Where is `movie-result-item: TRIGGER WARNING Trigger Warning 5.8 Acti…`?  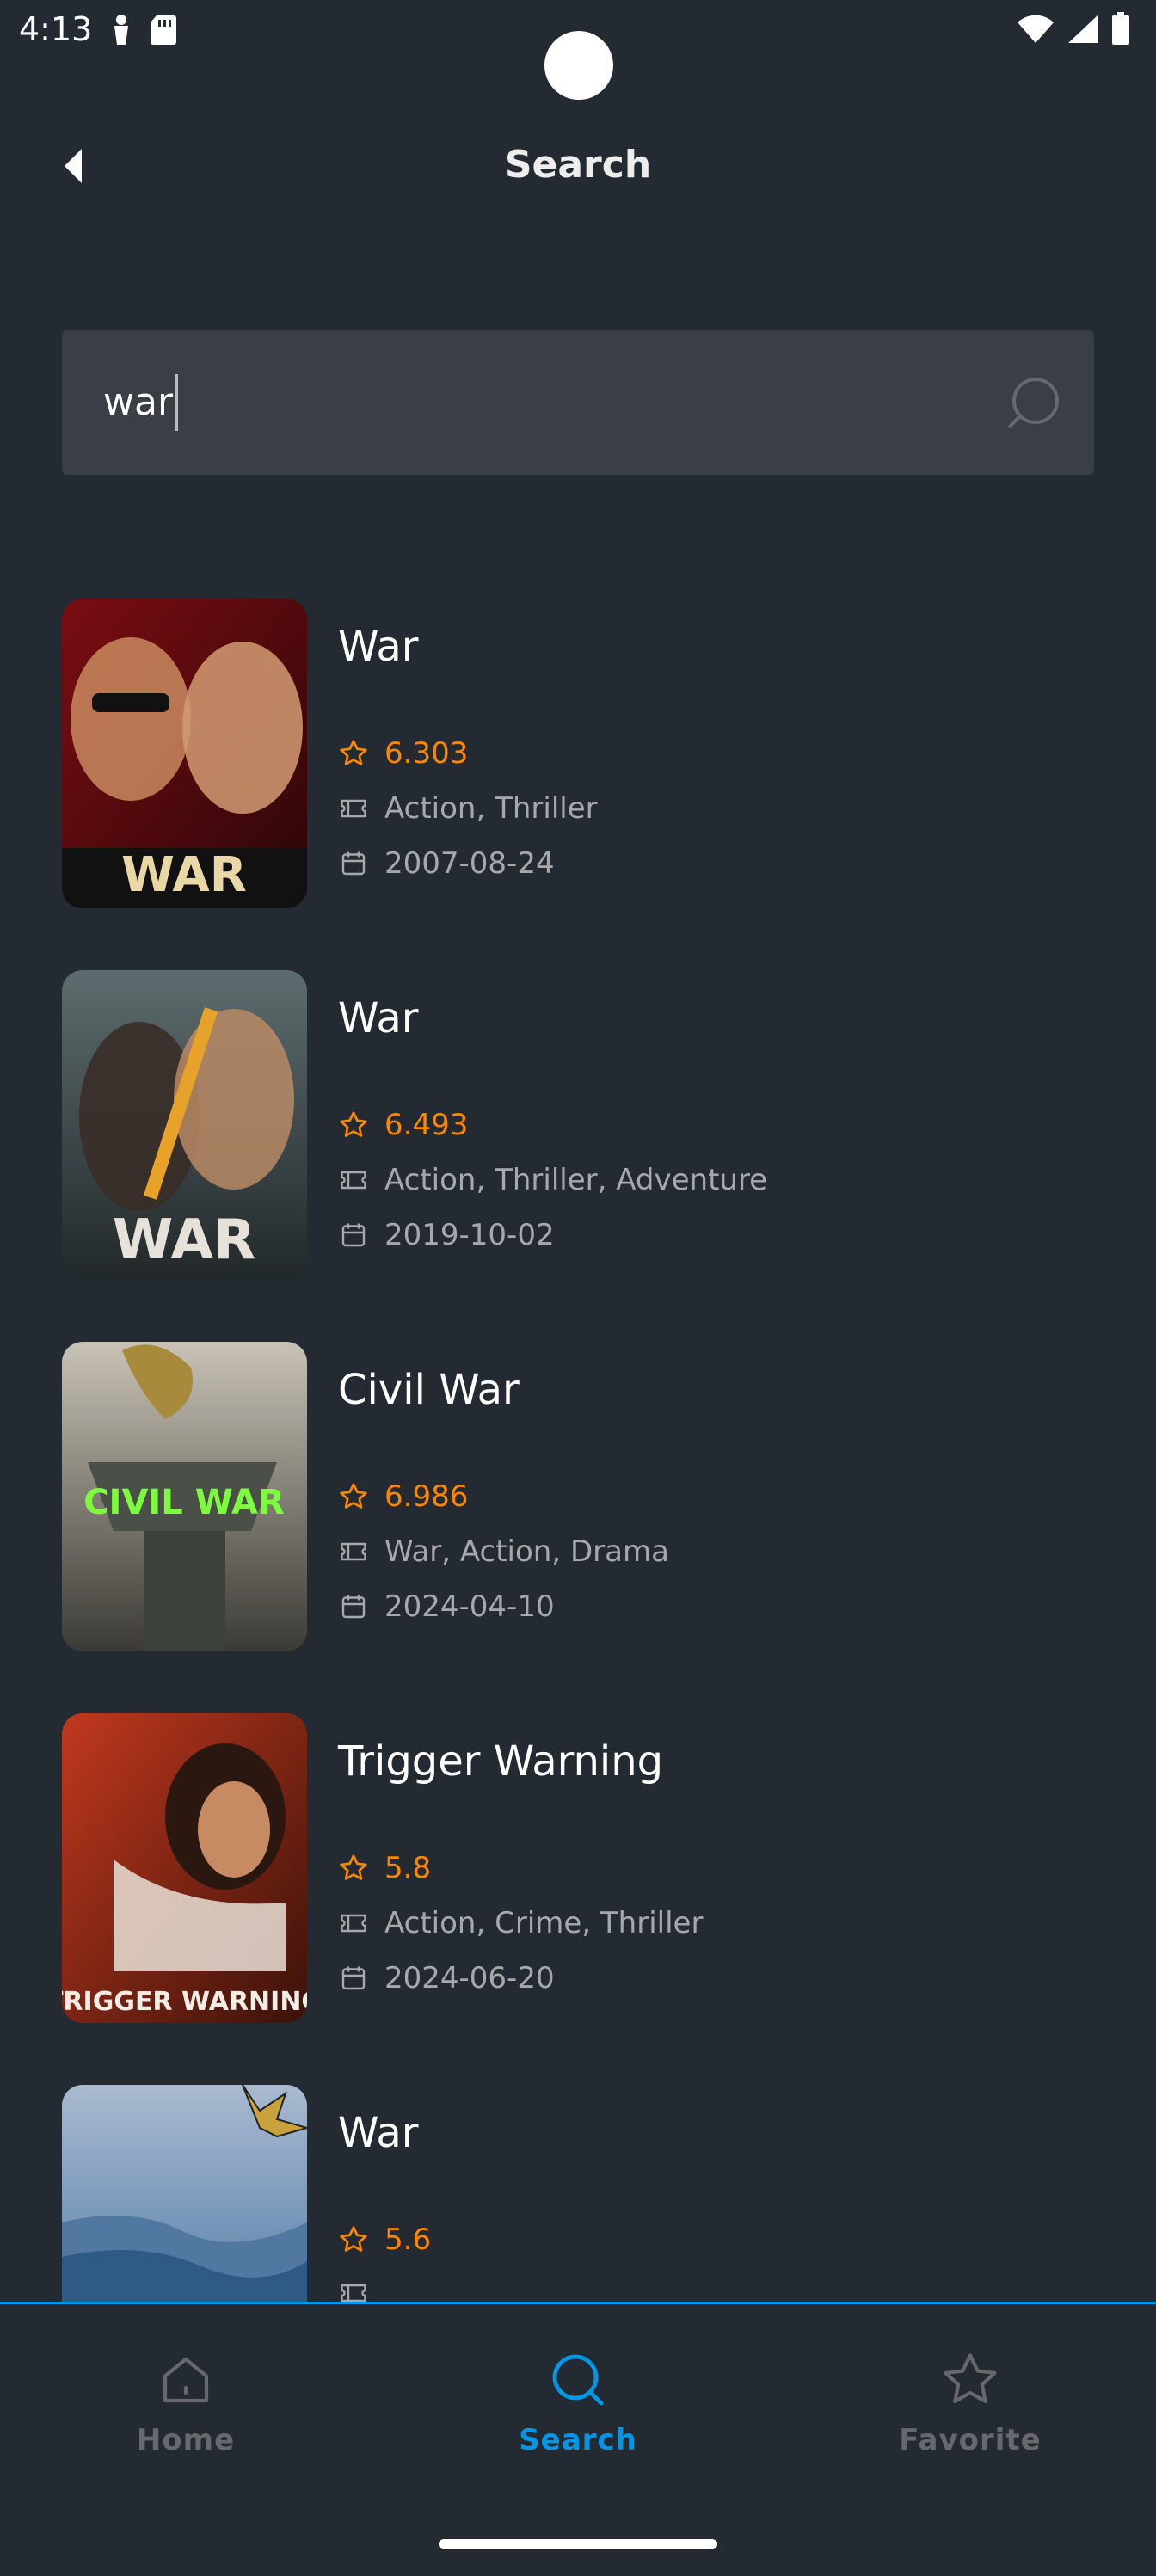 movie-result-item: TRIGGER WARNING Trigger Warning 5.8 Acti… is located at coordinates (578, 1899).